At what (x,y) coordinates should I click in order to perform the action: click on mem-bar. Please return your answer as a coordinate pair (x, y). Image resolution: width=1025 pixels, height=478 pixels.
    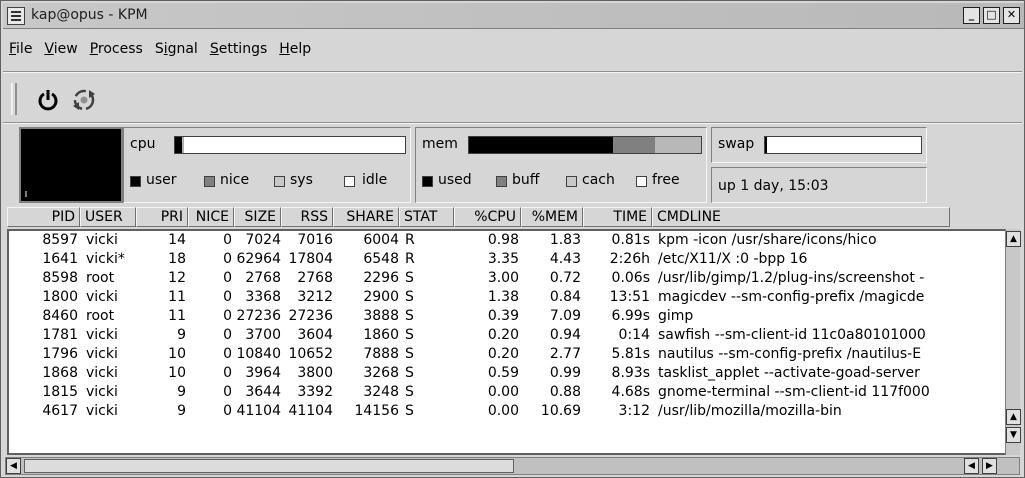
    Looking at the image, I should click on (585, 145).